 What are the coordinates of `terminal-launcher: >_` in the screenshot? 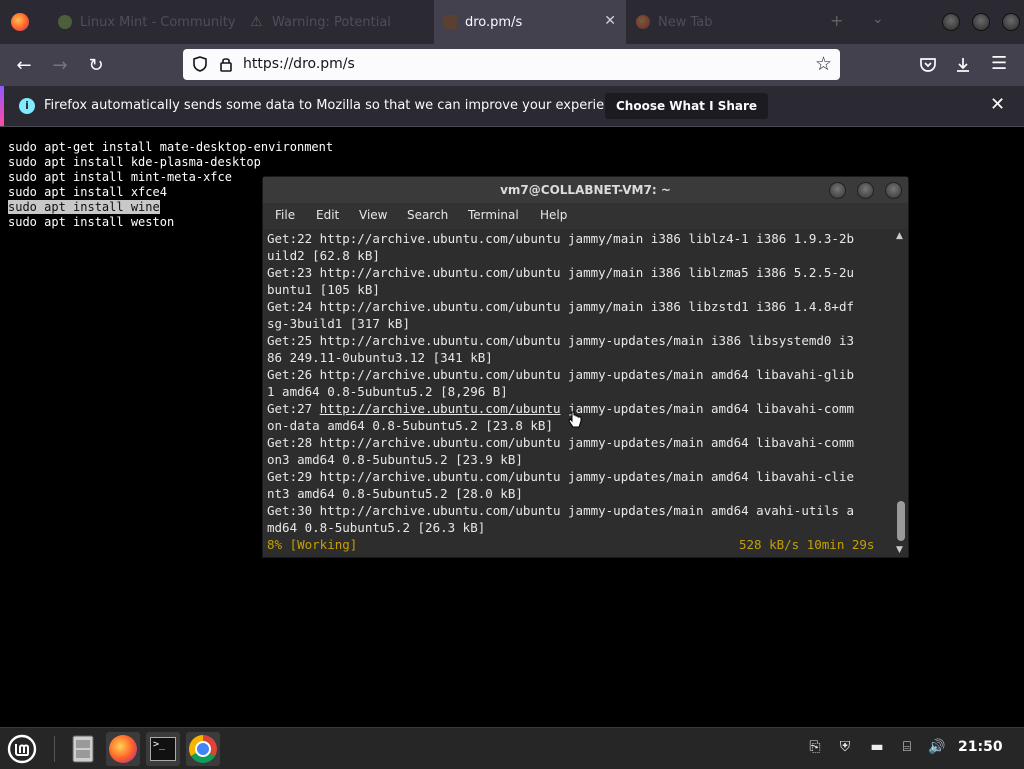 It's located at (163, 749).